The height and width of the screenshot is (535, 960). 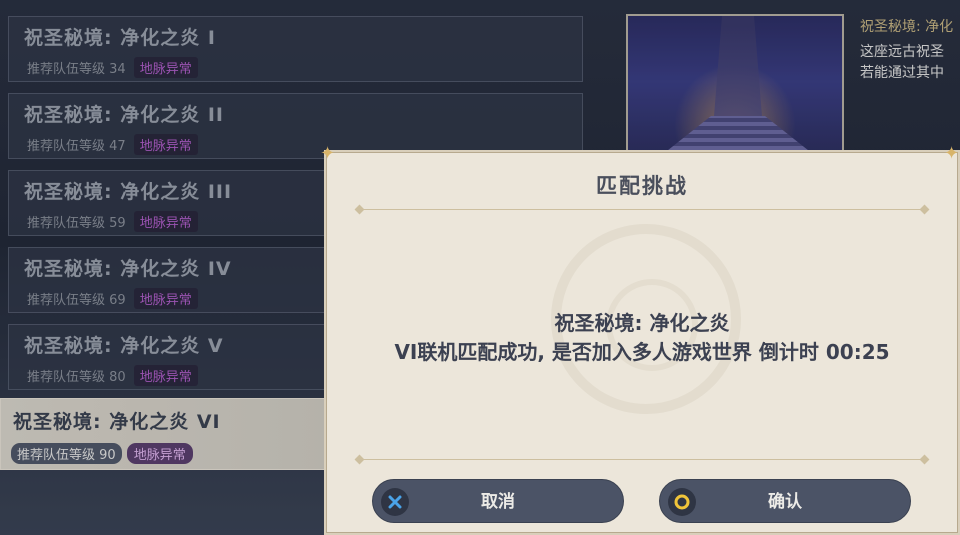 I want to click on confirm-button: 确认, so click(x=785, y=501).